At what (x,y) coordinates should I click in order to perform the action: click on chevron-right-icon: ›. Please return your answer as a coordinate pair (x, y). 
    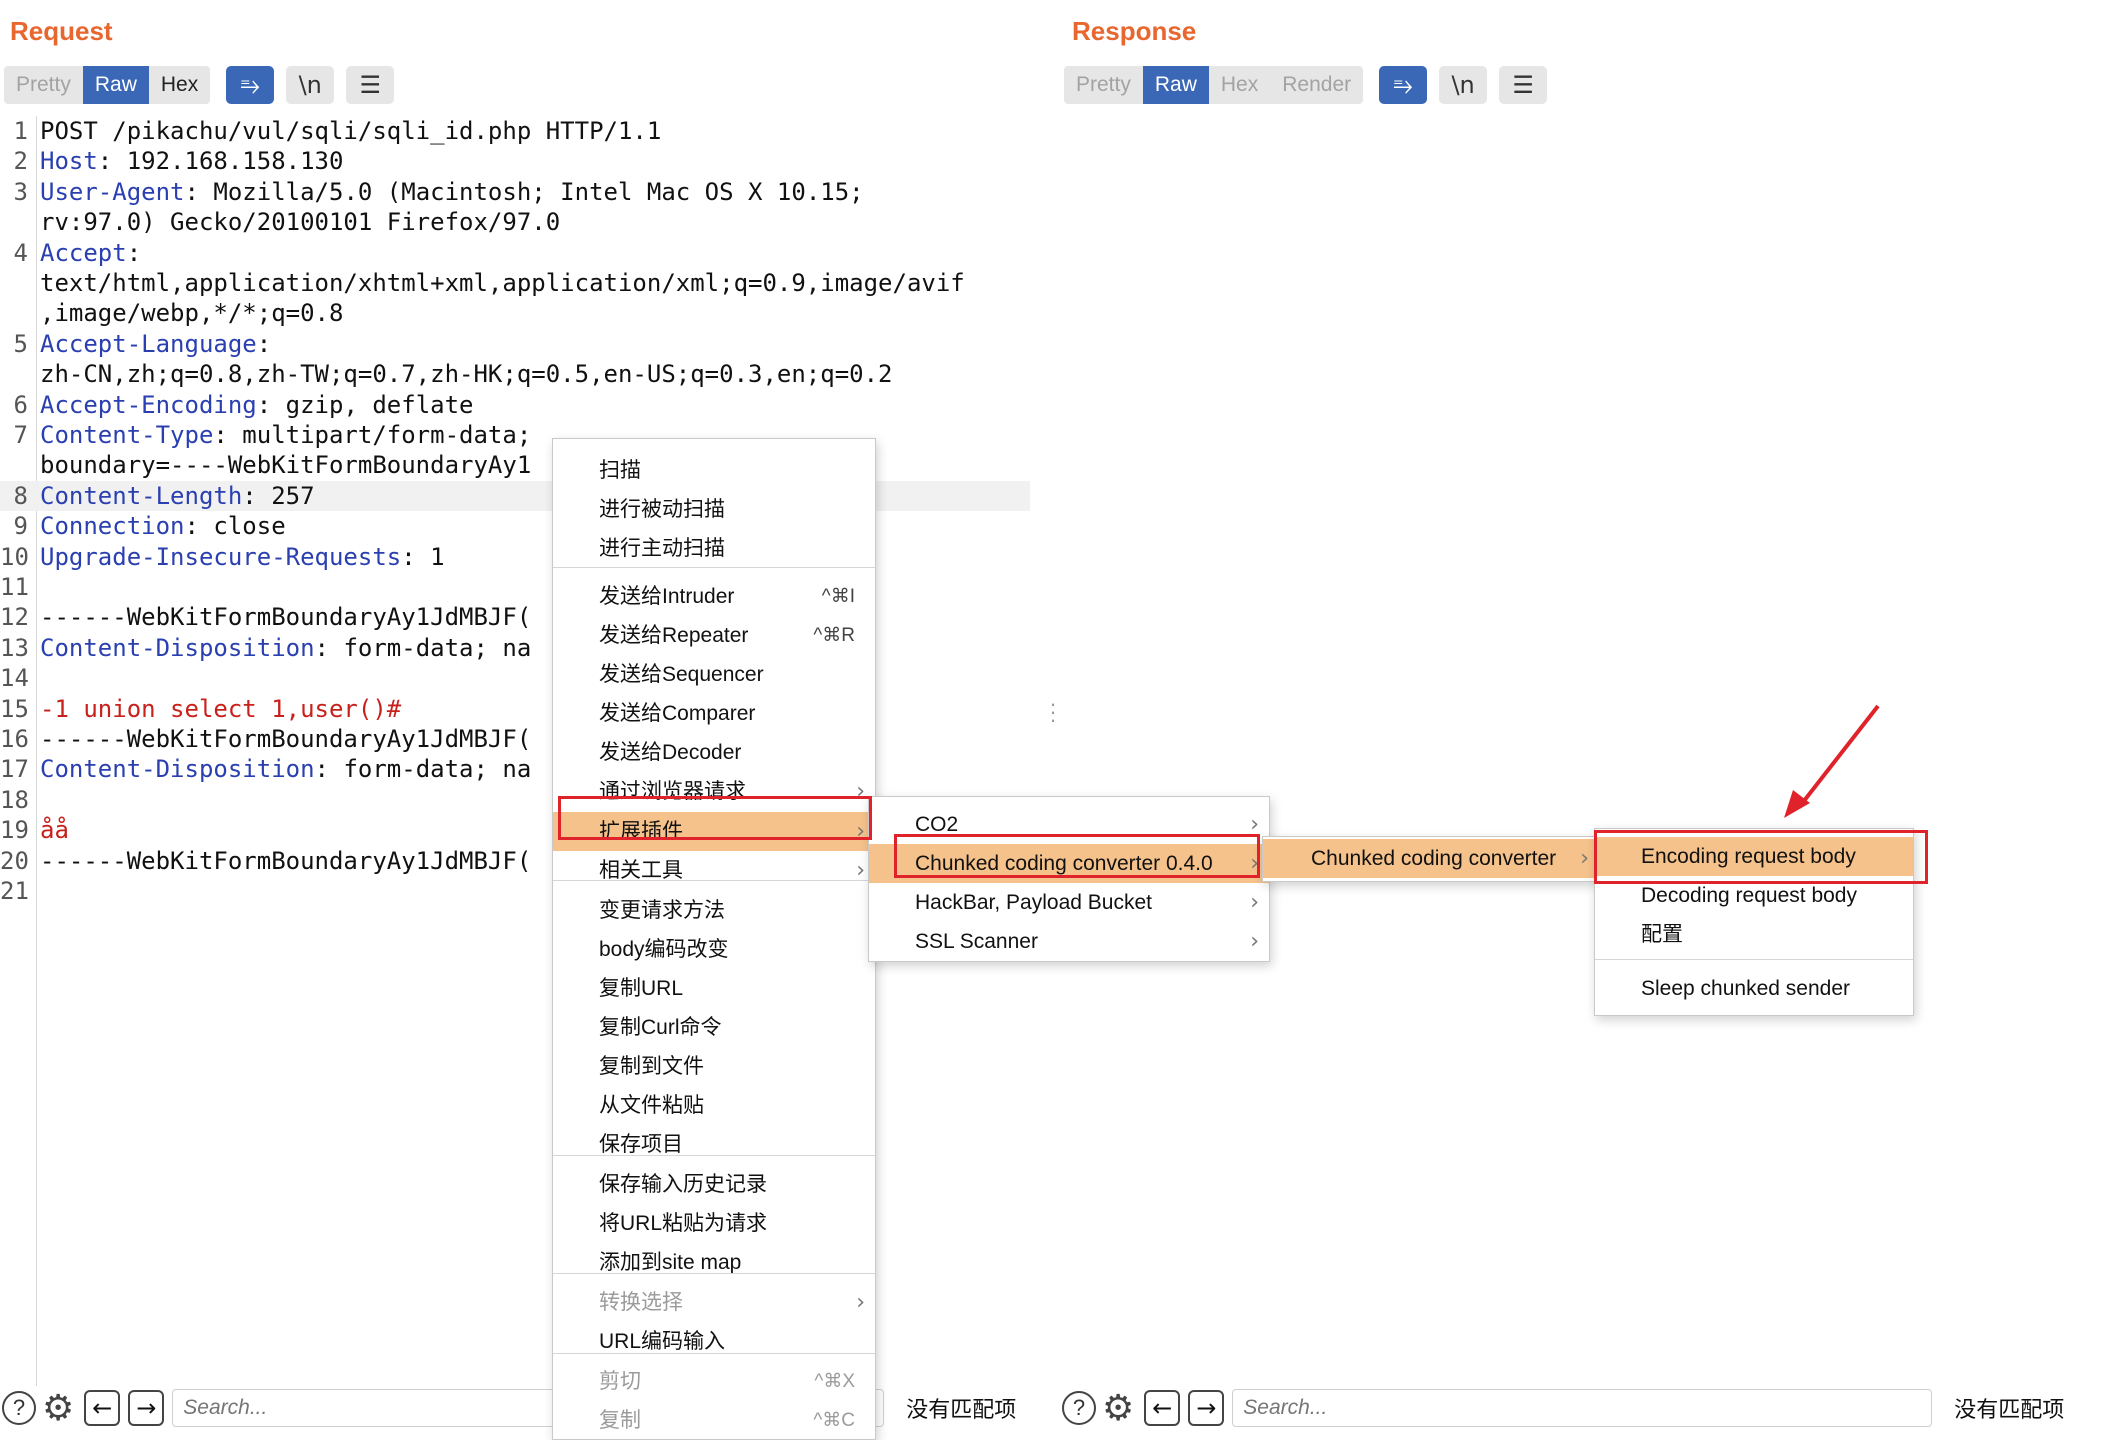
    Looking at the image, I should click on (860, 1302).